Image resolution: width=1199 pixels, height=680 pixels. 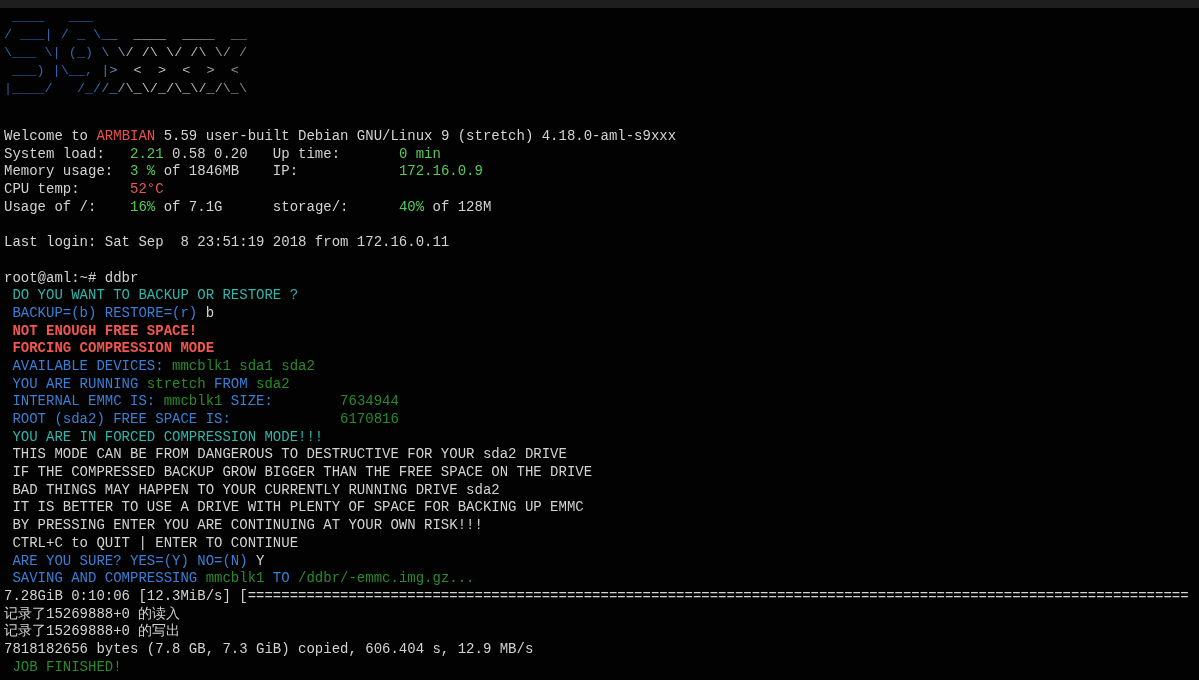 I want to click on terminal-line: BACKUP=(b) RESTORE=(r) b, so click(x=113, y=313).